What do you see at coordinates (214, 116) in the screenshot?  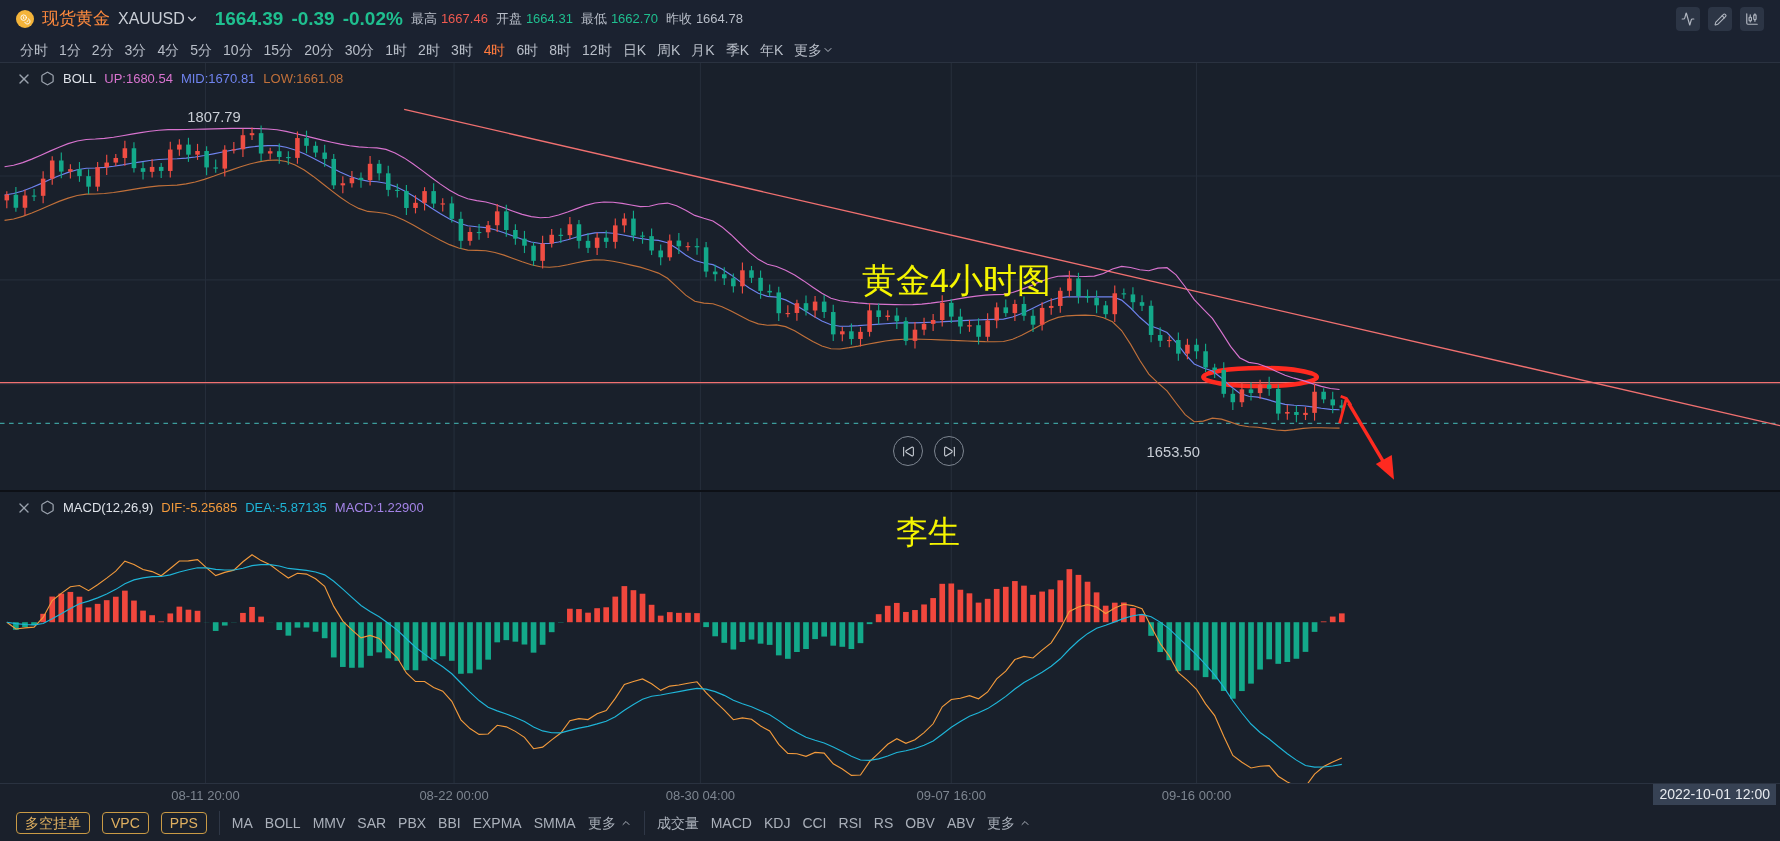 I see `high-price-label: 1807.79` at bounding box center [214, 116].